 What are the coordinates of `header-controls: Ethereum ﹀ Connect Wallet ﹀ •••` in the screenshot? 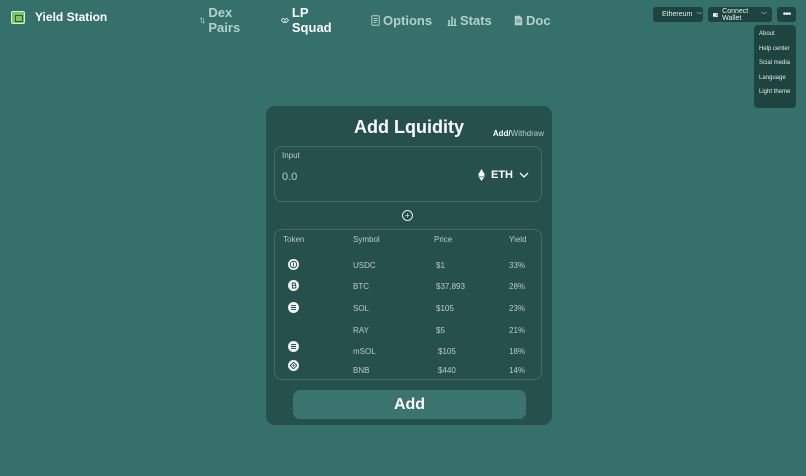 It's located at (724, 14).